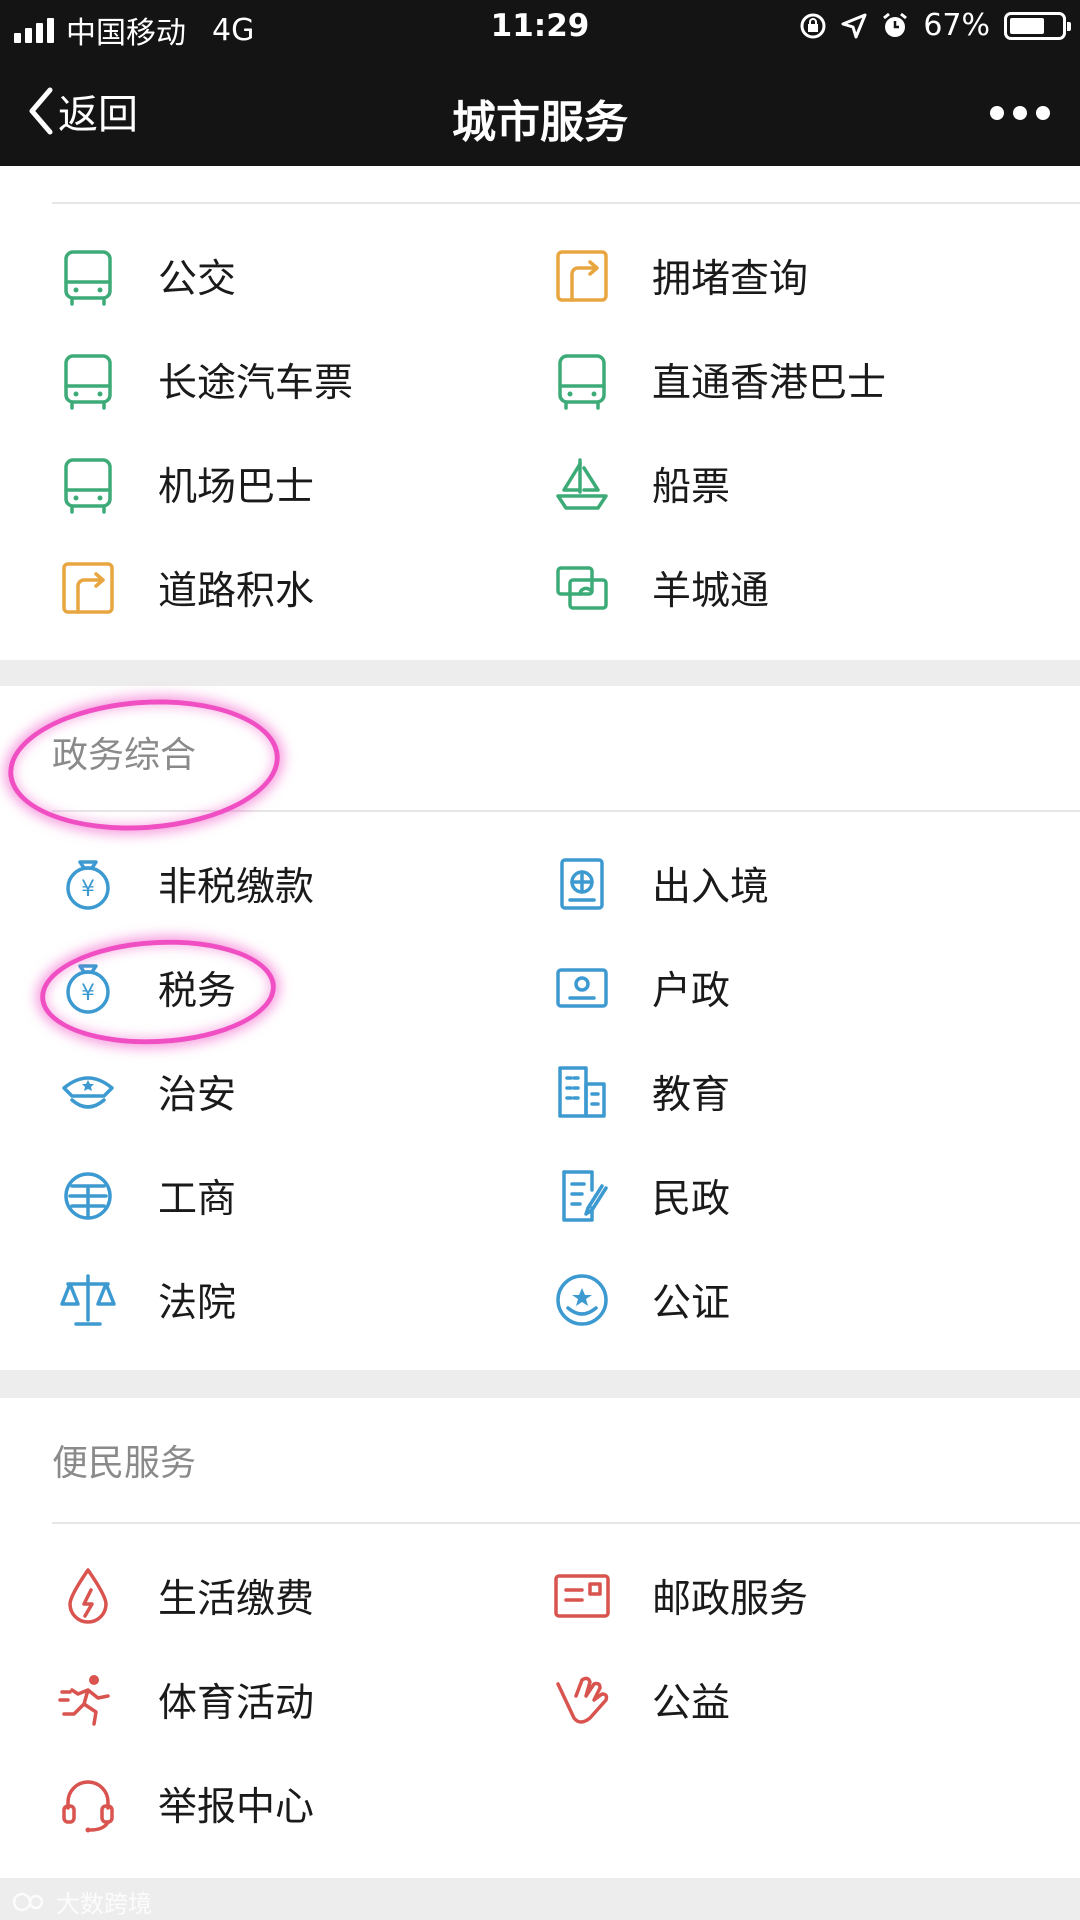 The width and height of the screenshot is (1080, 1920). I want to click on alarm-icon, so click(895, 24).